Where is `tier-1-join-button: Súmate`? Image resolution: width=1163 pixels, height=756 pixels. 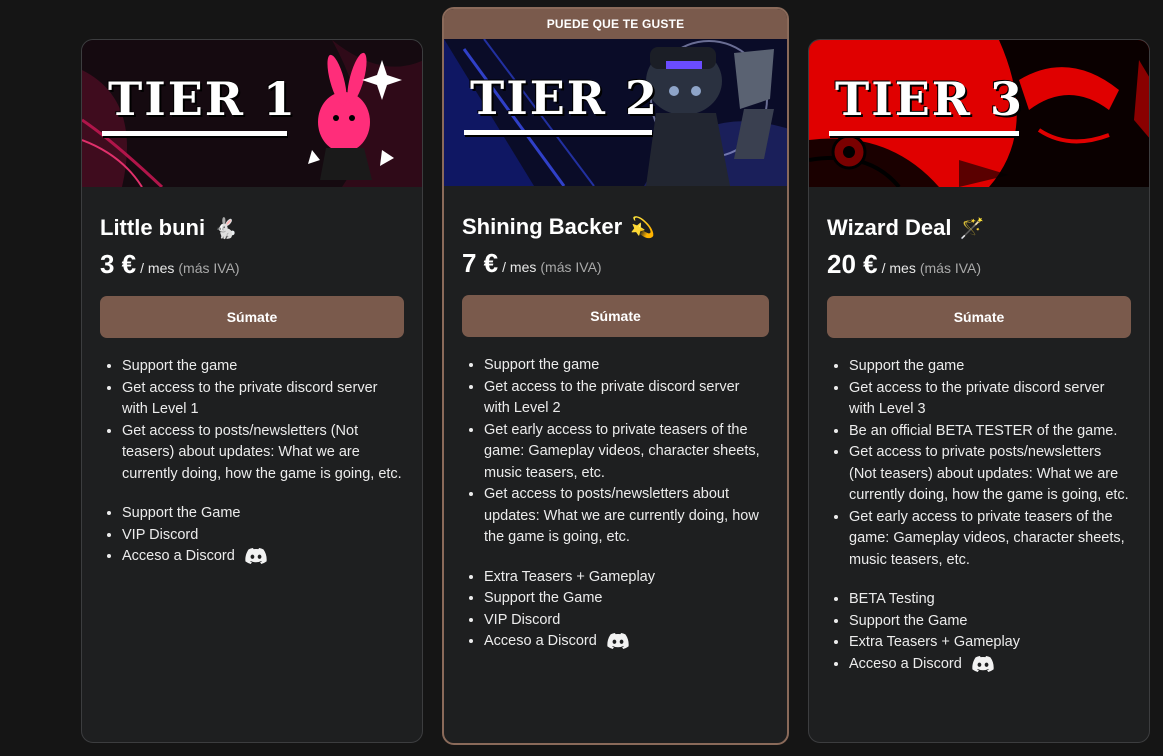
tier-1-join-button: Súmate is located at coordinates (252, 317).